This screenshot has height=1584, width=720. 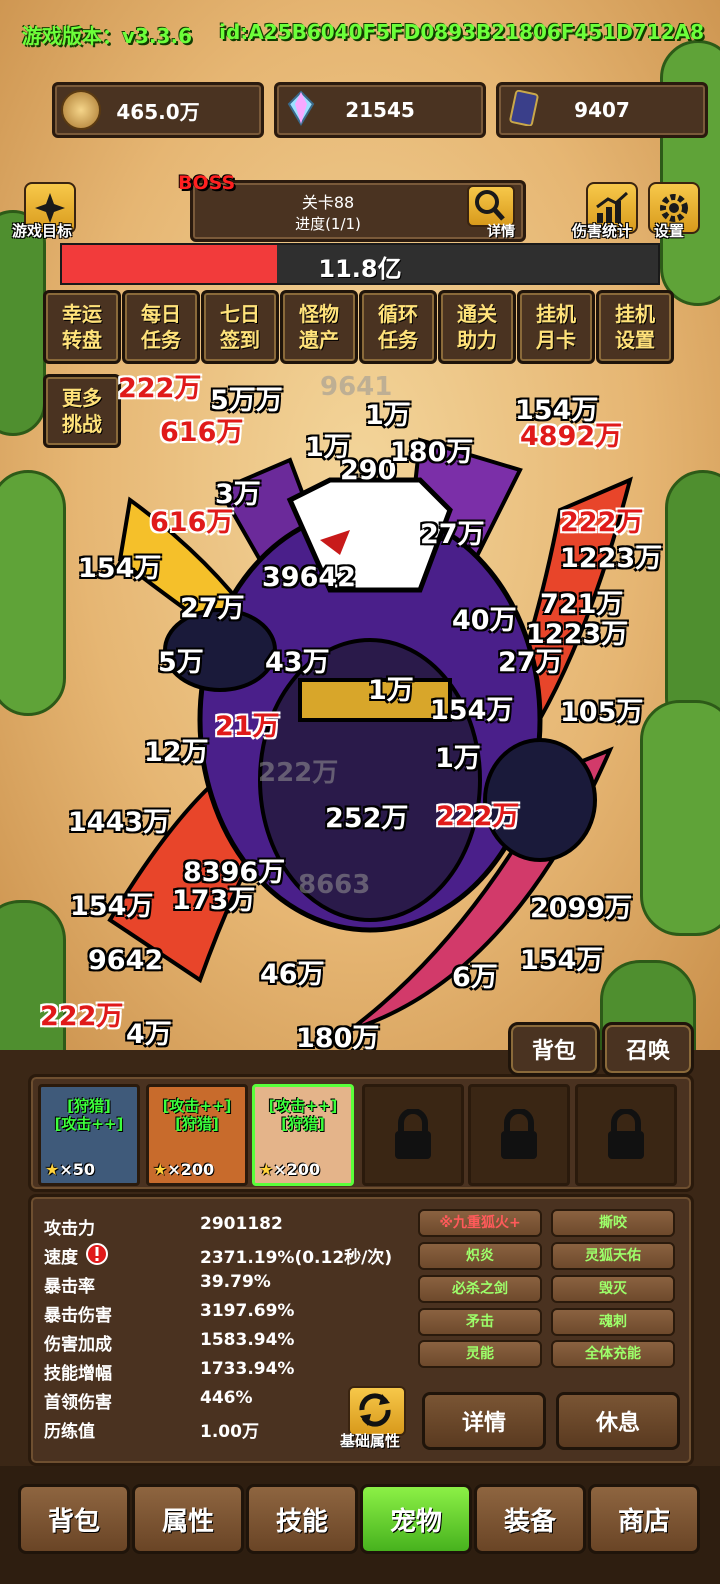 I want to click on pet-count: ★×200, so click(x=289, y=1169).